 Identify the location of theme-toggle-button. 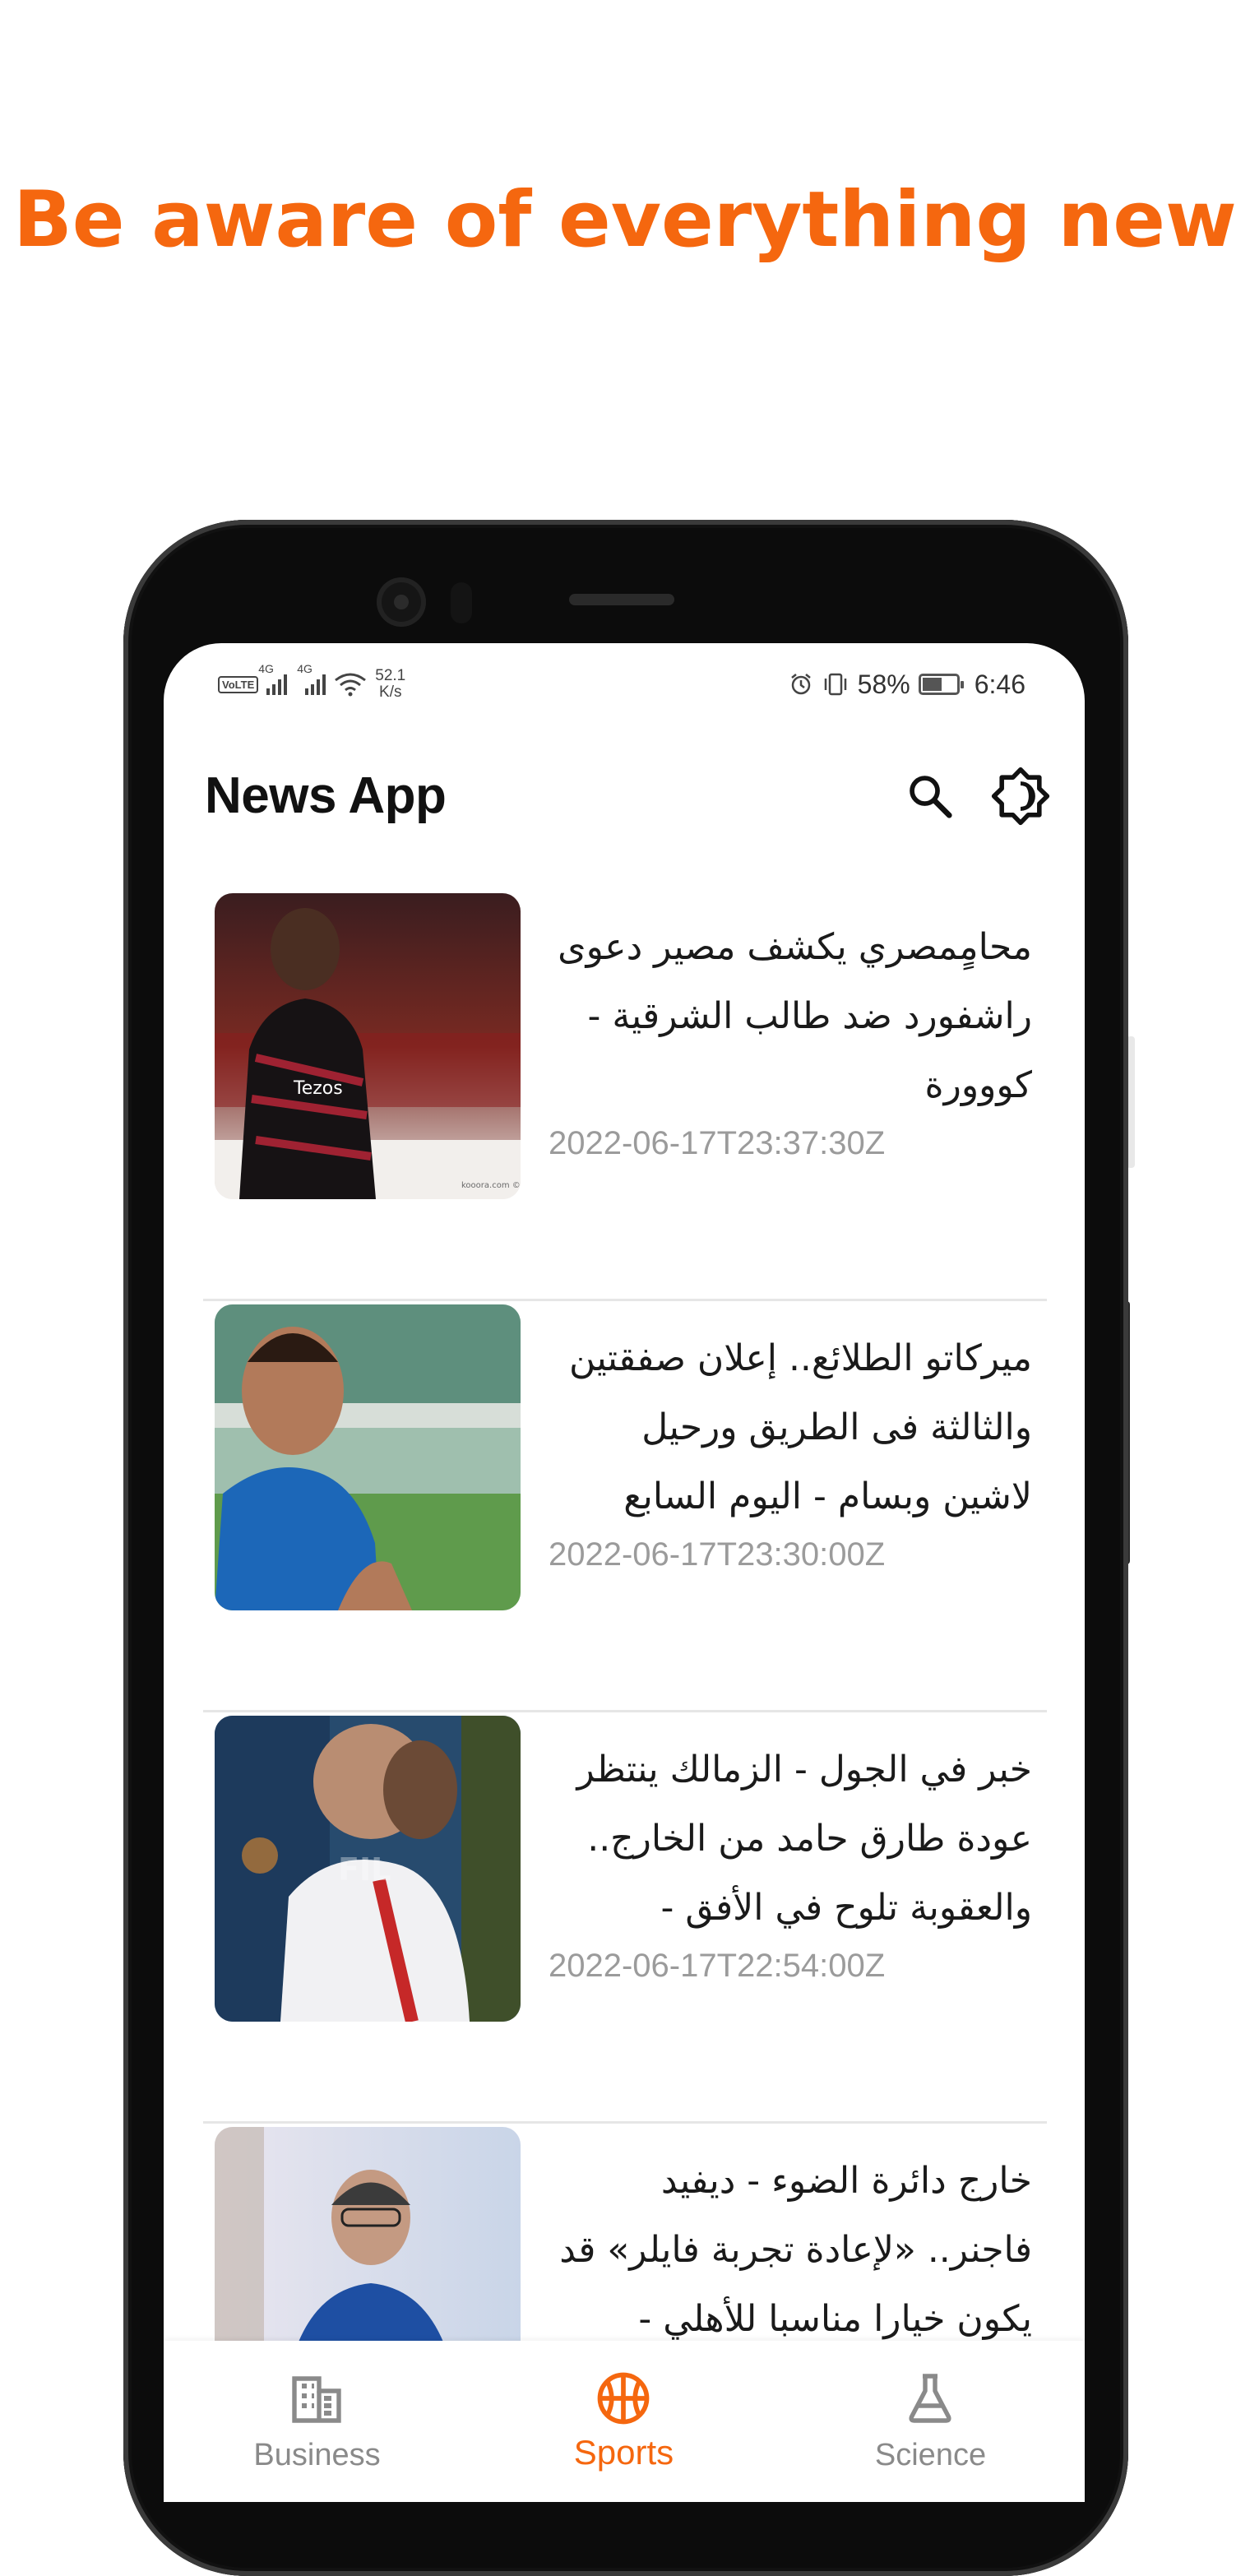
(1020, 796).